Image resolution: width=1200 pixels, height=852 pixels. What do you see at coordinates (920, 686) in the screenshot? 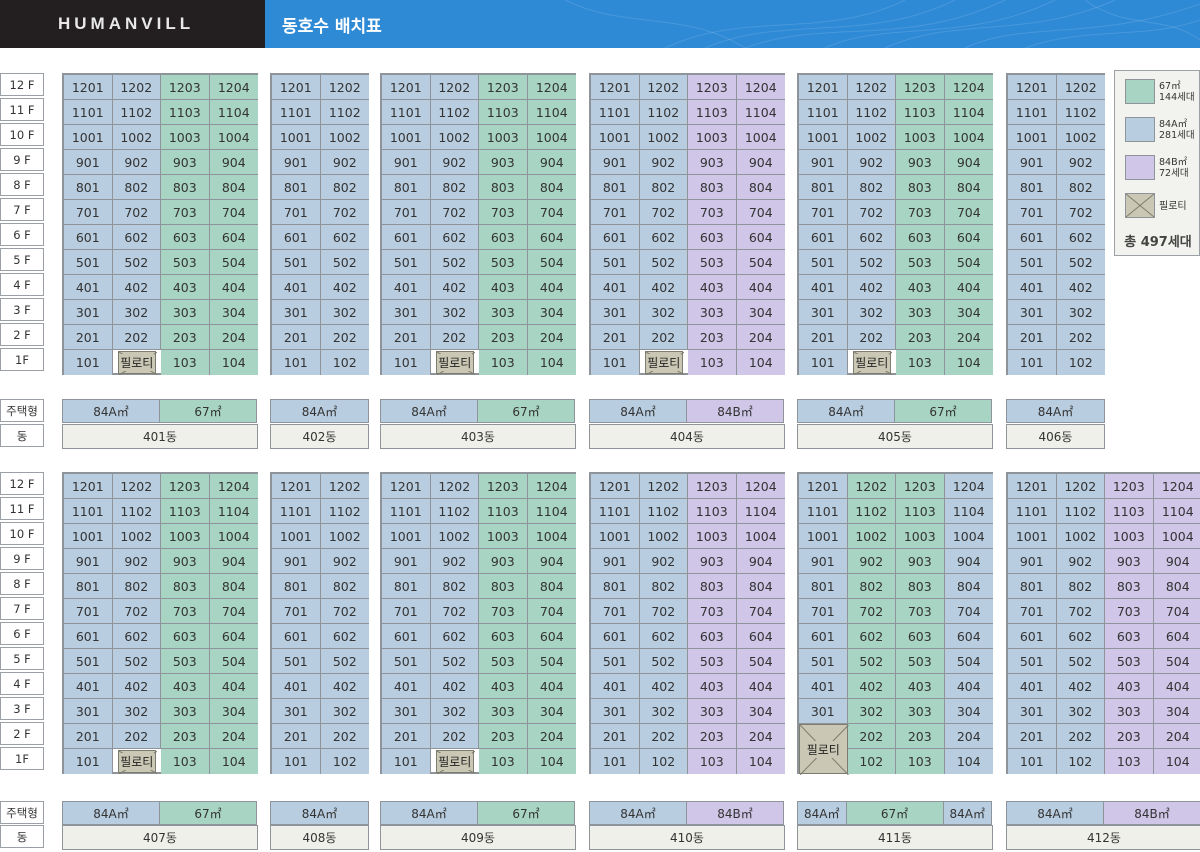
I see `unit-cell: 403` at bounding box center [920, 686].